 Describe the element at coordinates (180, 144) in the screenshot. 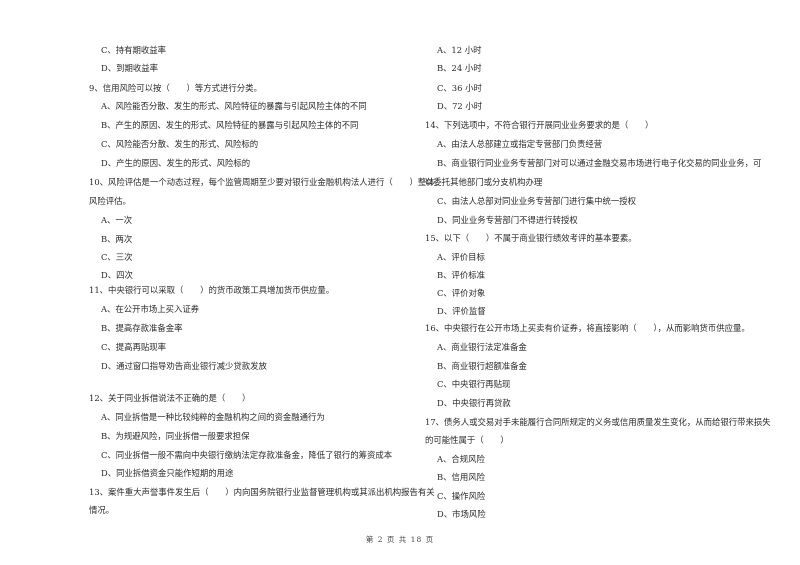

I see `answer-option: C、风险能否分散、发生的形式、风险标的` at that location.